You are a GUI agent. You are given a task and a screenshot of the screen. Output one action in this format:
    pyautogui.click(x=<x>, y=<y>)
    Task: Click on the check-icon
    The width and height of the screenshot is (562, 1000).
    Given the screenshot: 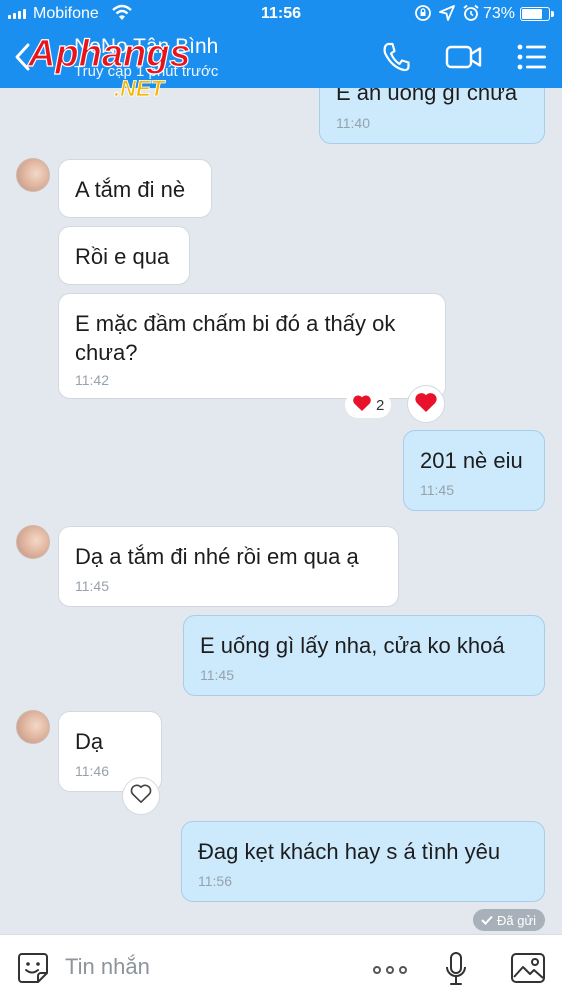 What is the action you would take?
    pyautogui.click(x=487, y=920)
    